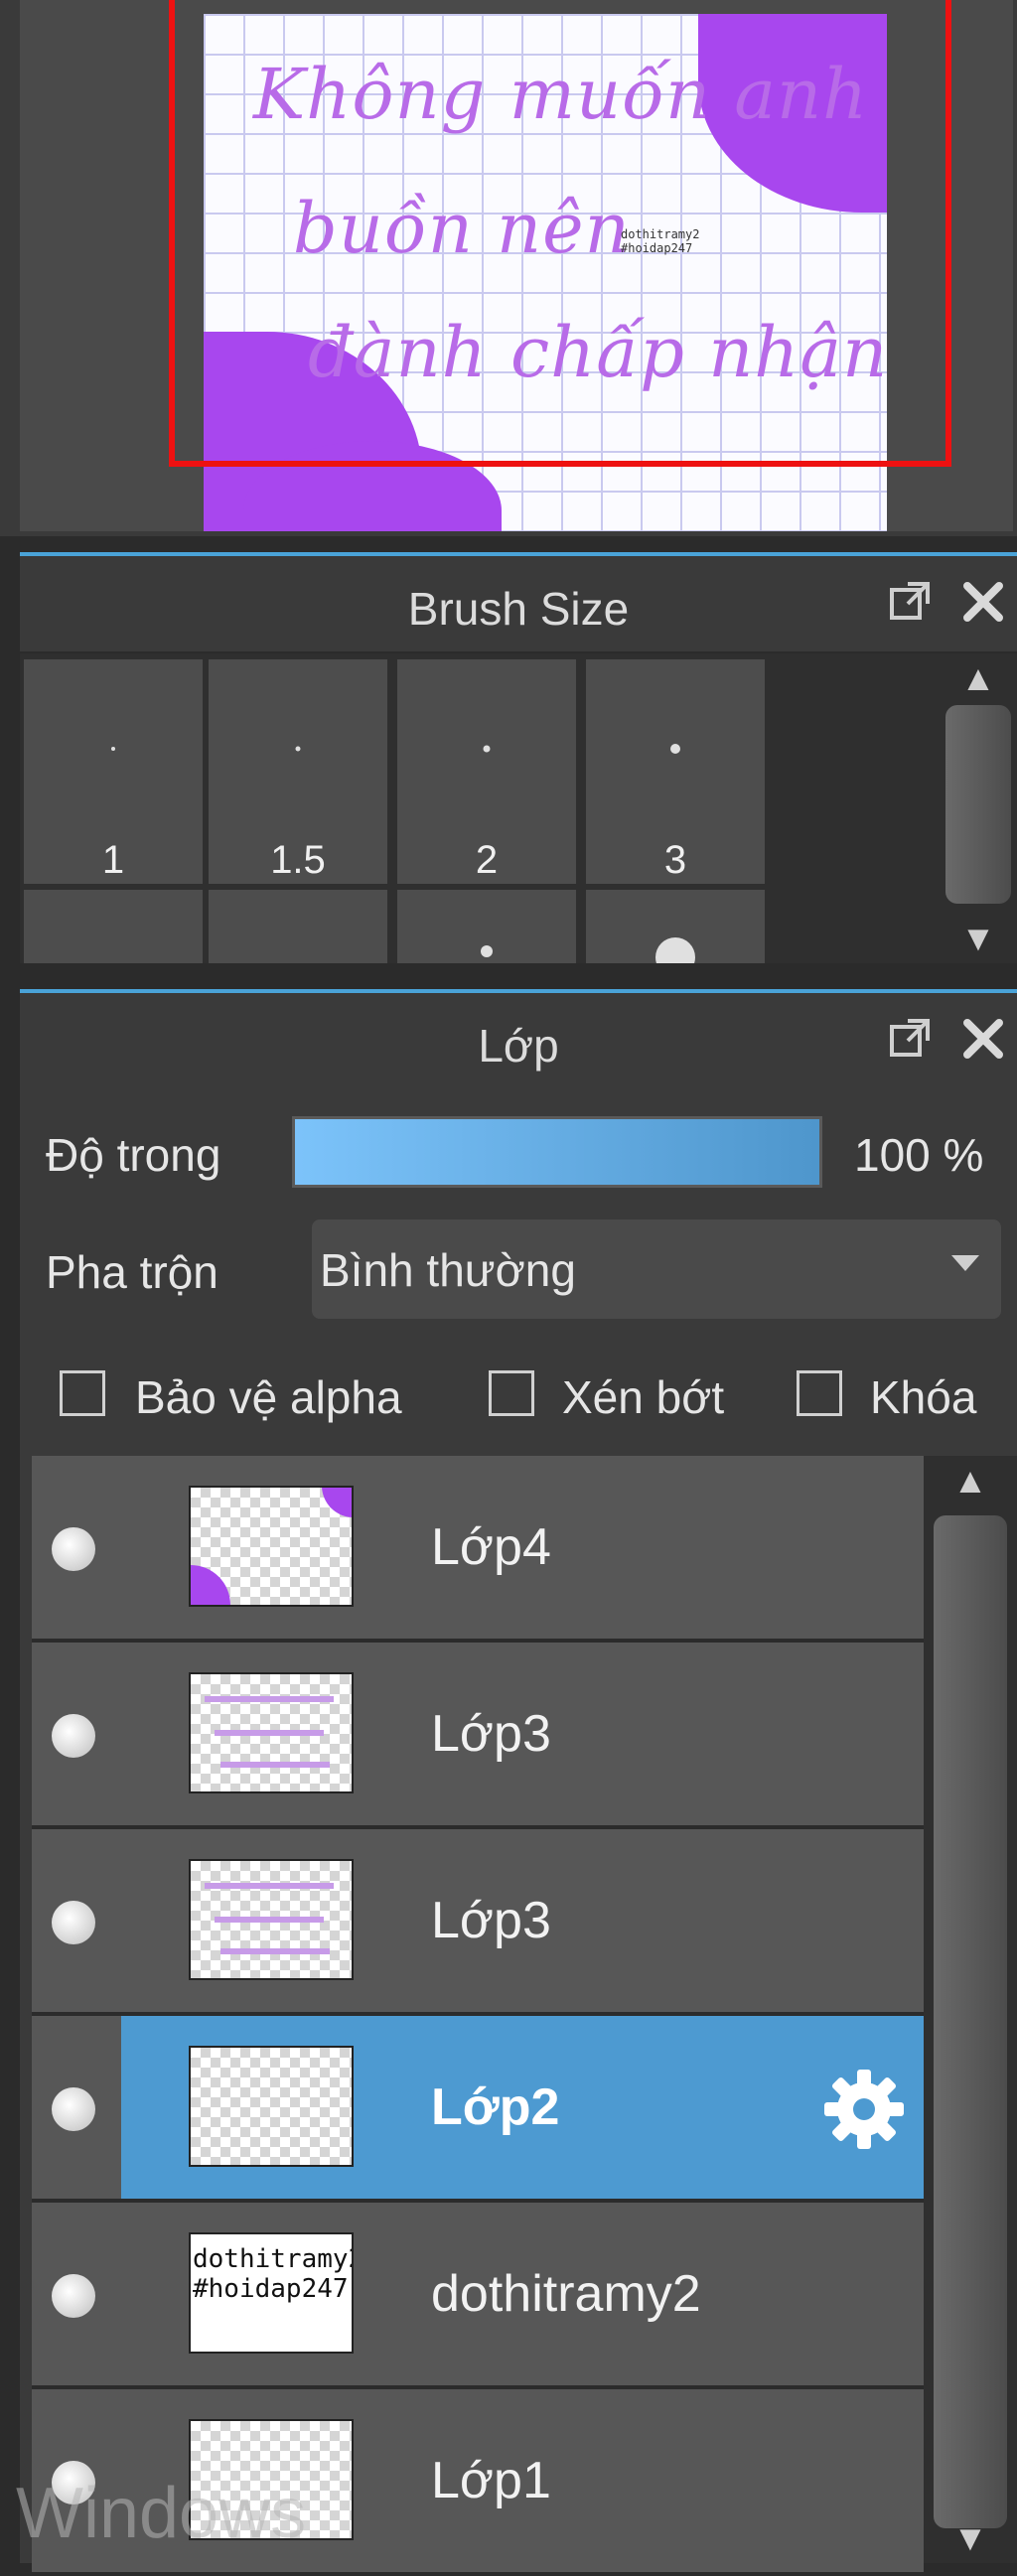  What do you see at coordinates (675, 771) in the screenshot?
I see `brush-size-cell-3: 3` at bounding box center [675, 771].